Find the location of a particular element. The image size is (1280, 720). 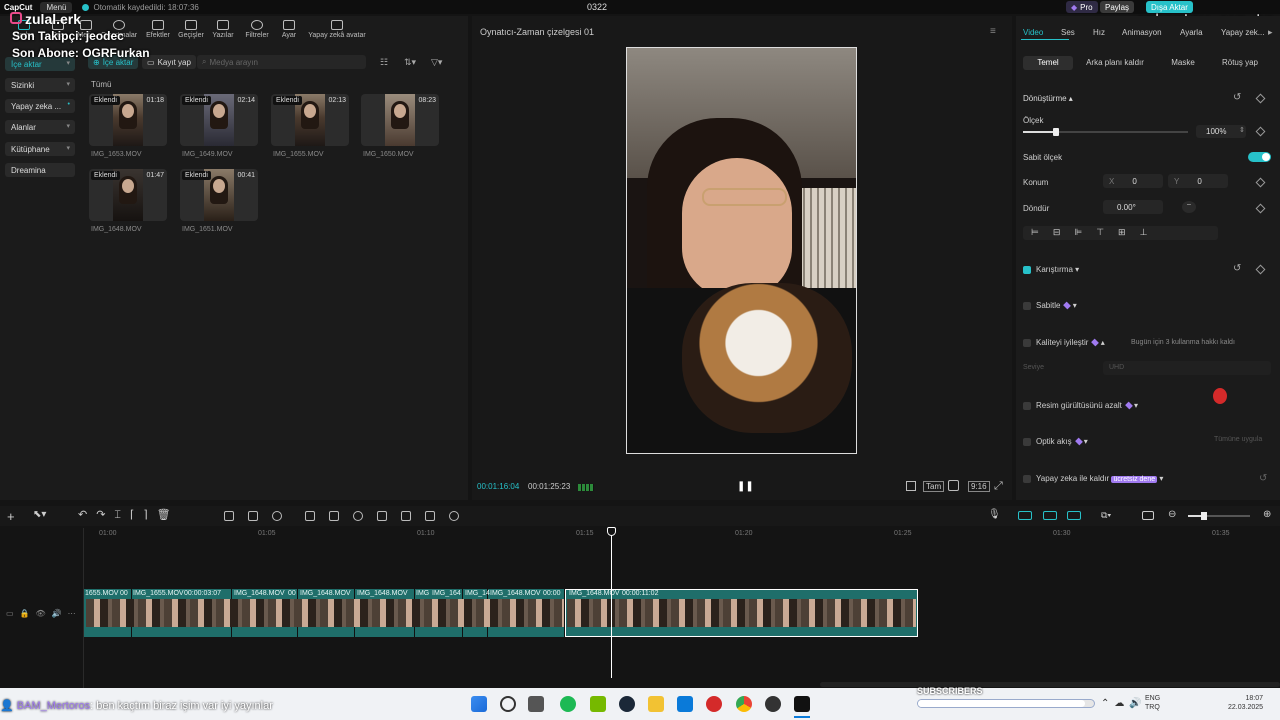

microphone-icon: 🎙 is located at coordinates (994, 514).